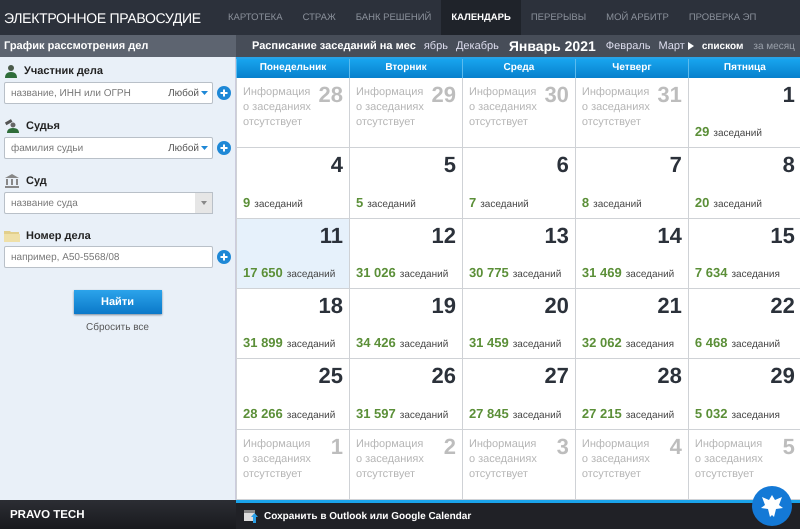 This screenshot has height=529, width=800. Describe the element at coordinates (336, 165) in the screenshot. I see `day-number: 4` at that location.